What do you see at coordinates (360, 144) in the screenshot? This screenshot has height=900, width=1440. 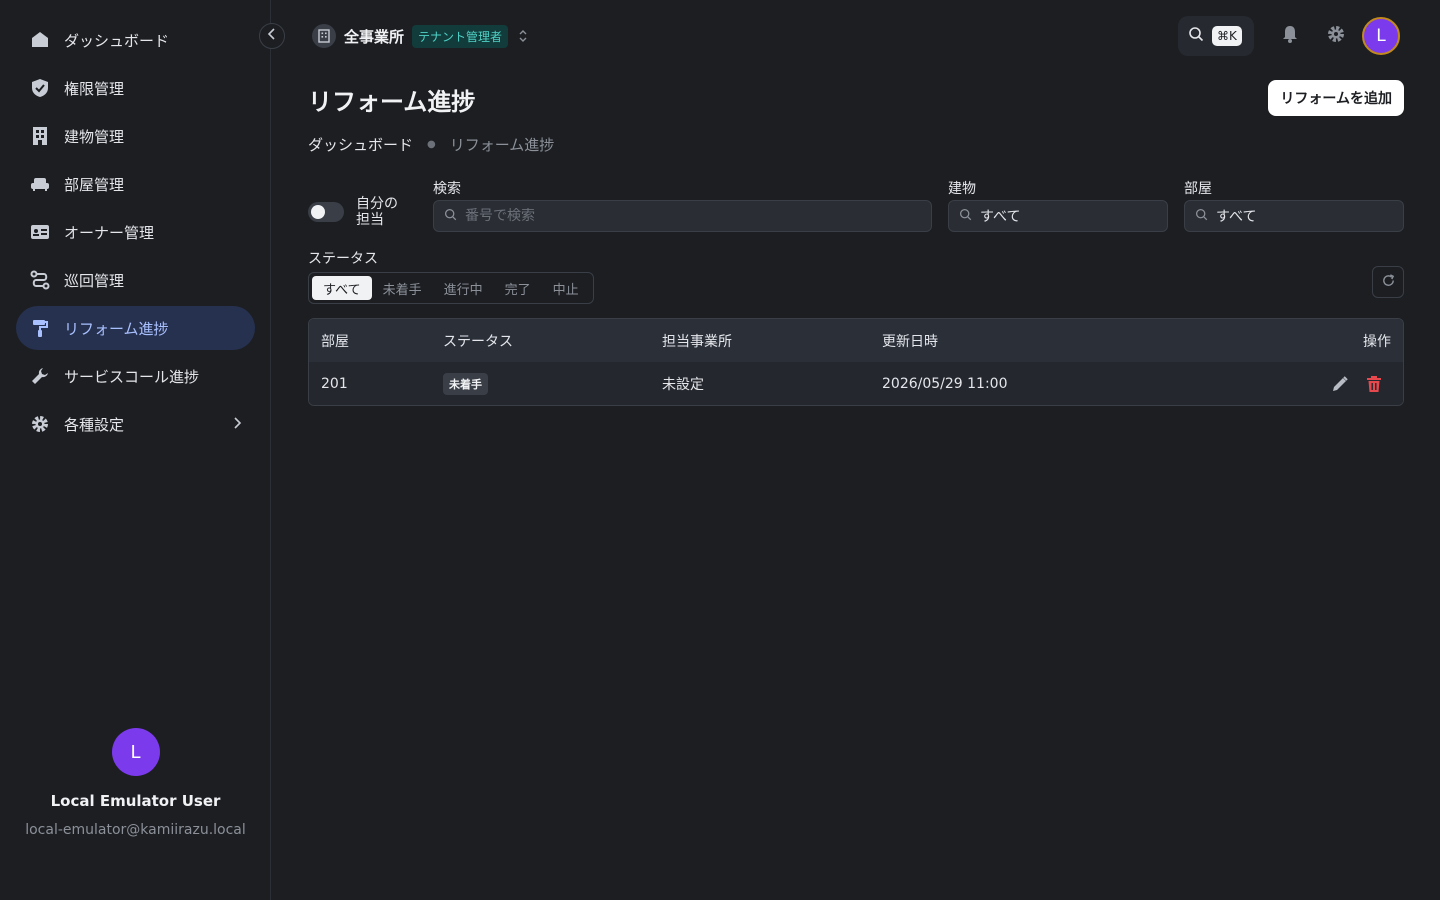 I see `breadcrumb-dashboard: ダッシュボード` at bounding box center [360, 144].